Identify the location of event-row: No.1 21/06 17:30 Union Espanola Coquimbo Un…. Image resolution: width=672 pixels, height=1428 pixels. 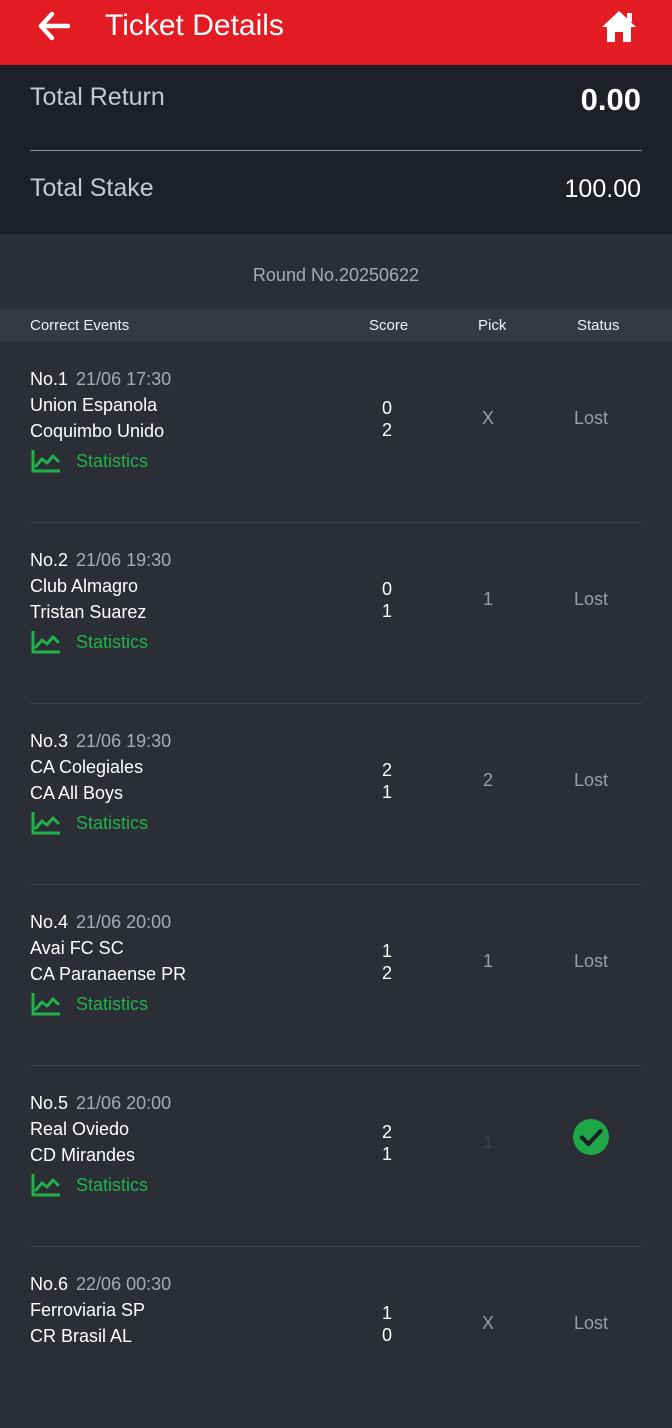
(336, 432).